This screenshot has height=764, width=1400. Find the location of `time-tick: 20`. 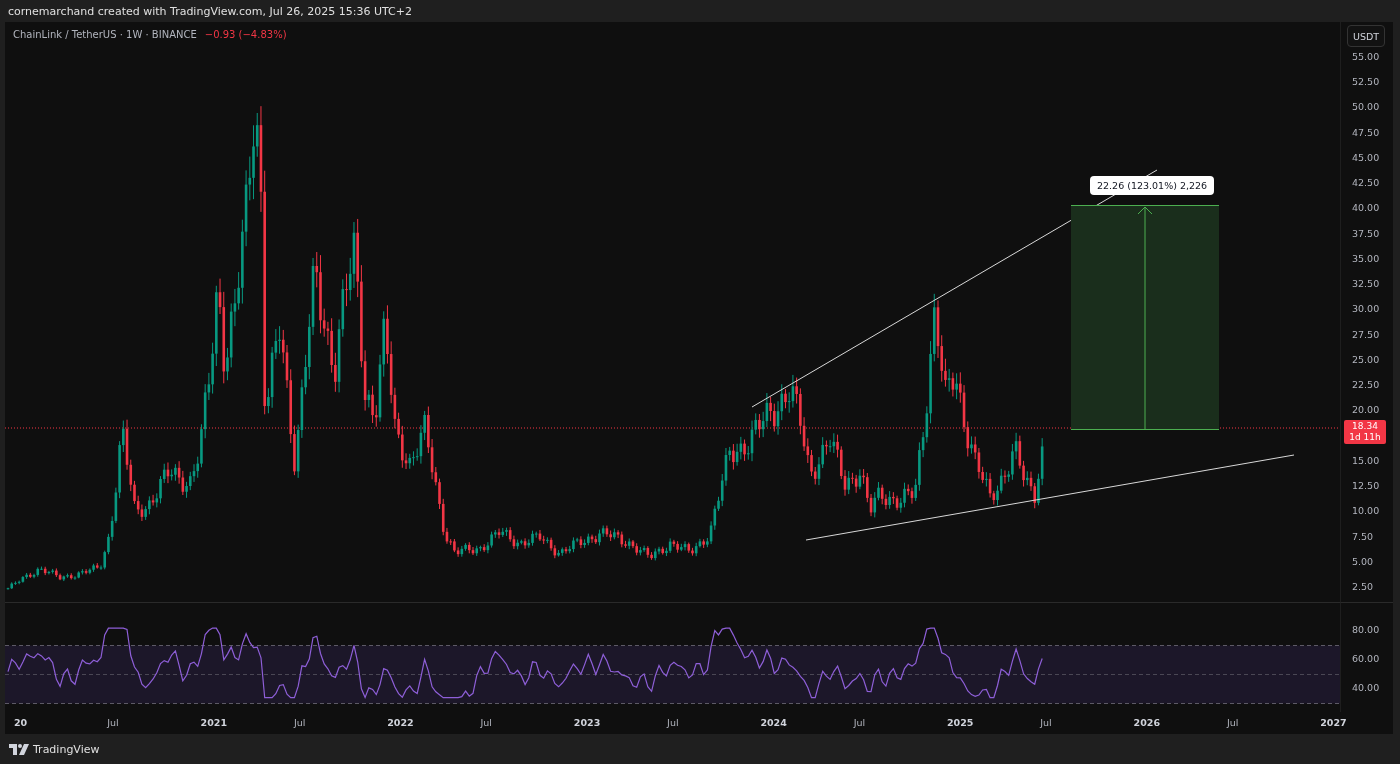

time-tick: 20 is located at coordinates (21, 722).